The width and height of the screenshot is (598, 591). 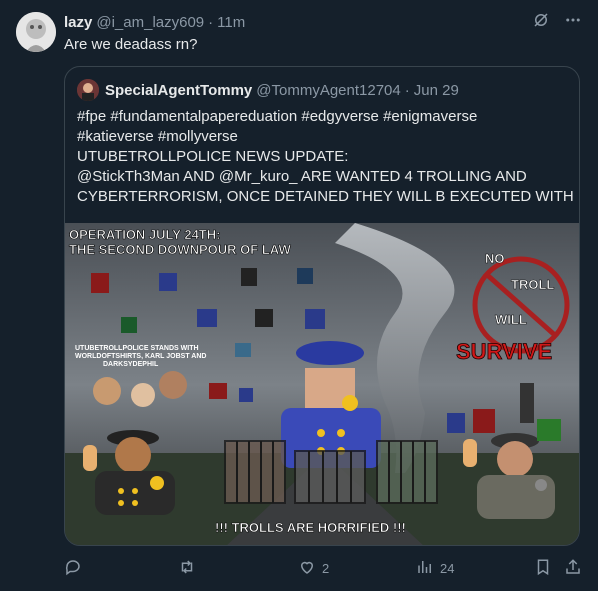 I want to click on views-count: 24, so click(x=447, y=568).